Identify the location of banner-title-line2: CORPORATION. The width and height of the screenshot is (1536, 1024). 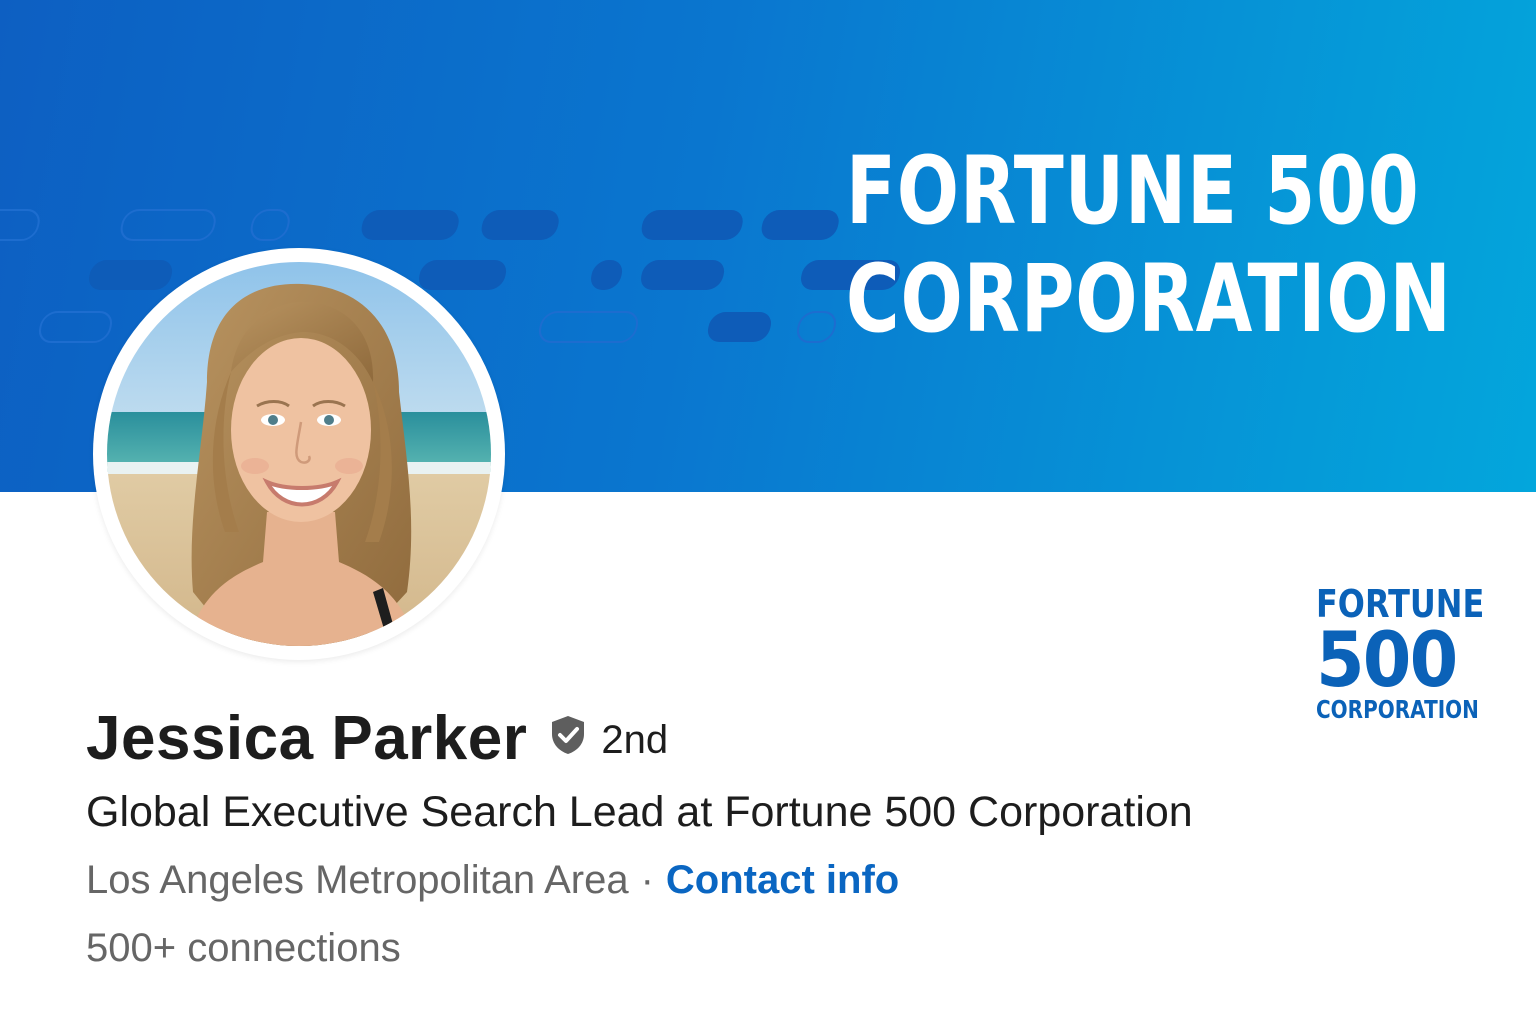
(1149, 299).